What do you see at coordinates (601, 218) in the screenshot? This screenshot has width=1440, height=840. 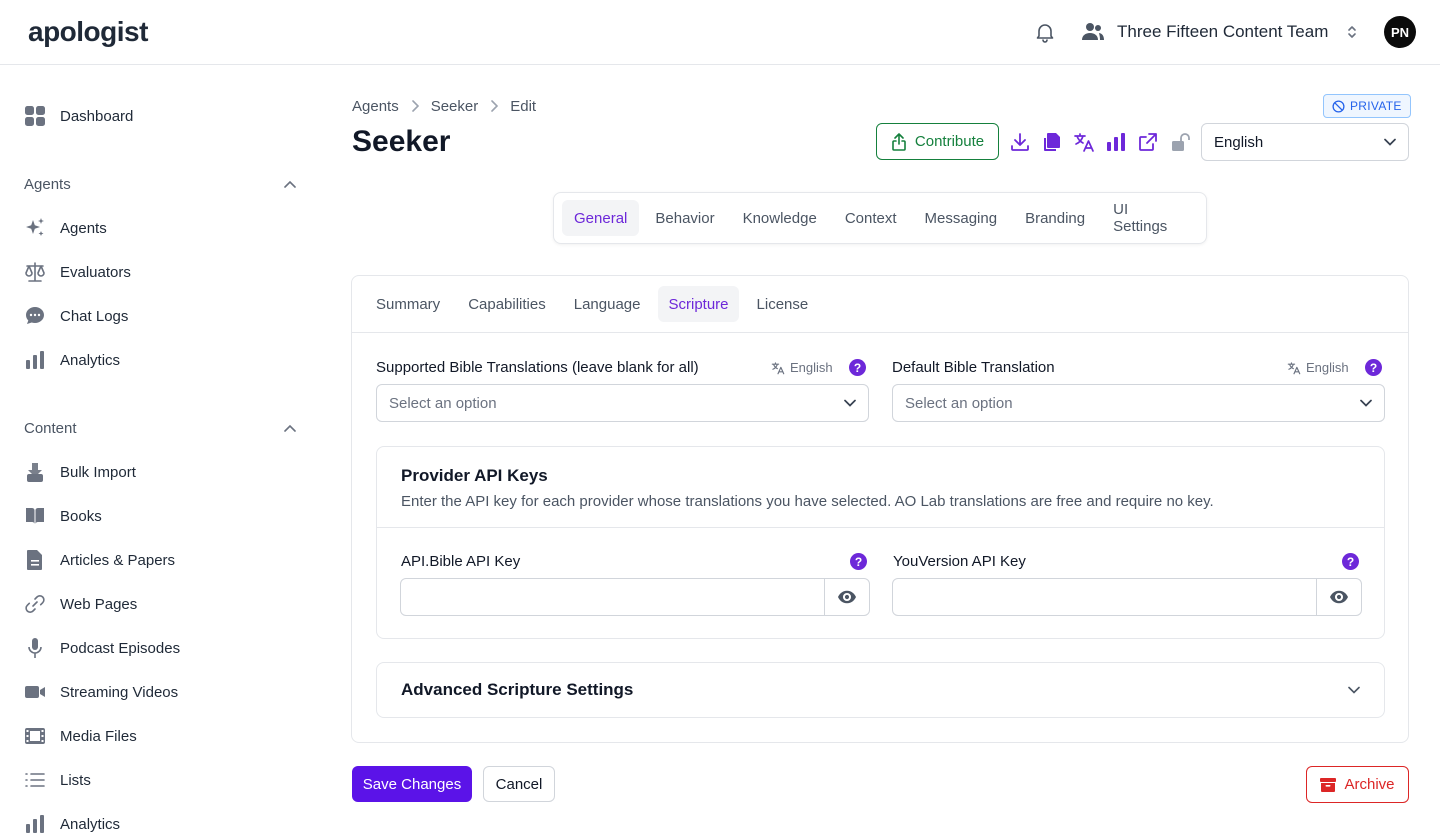 I see `tab-general: General` at bounding box center [601, 218].